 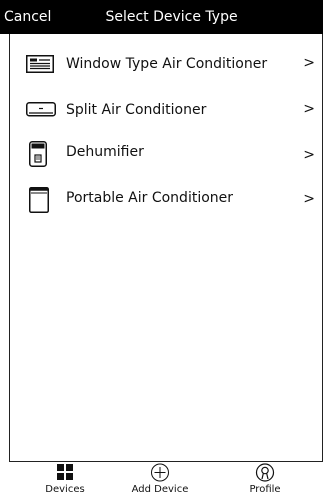 I want to click on tab-devices: Devices, so click(x=65, y=478).